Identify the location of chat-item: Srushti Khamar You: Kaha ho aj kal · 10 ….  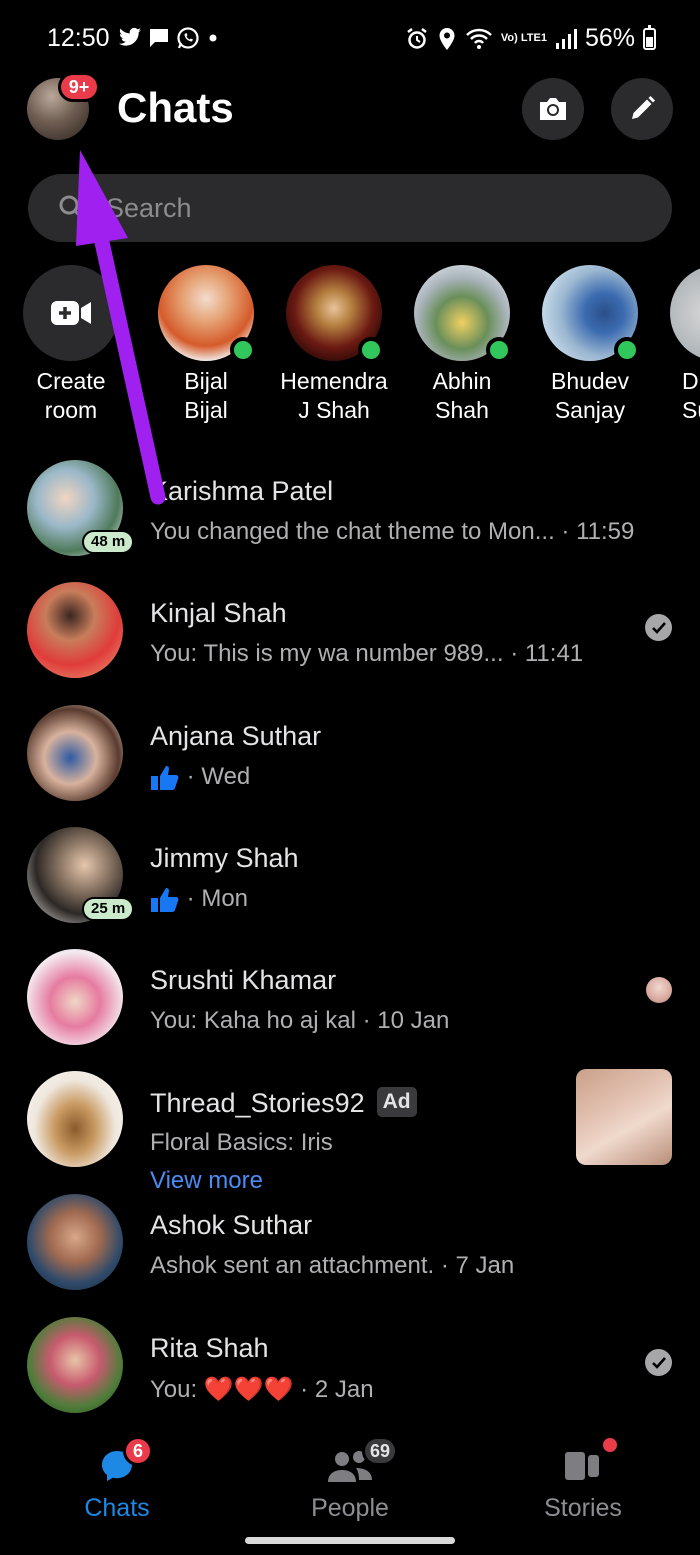
(350, 1002).